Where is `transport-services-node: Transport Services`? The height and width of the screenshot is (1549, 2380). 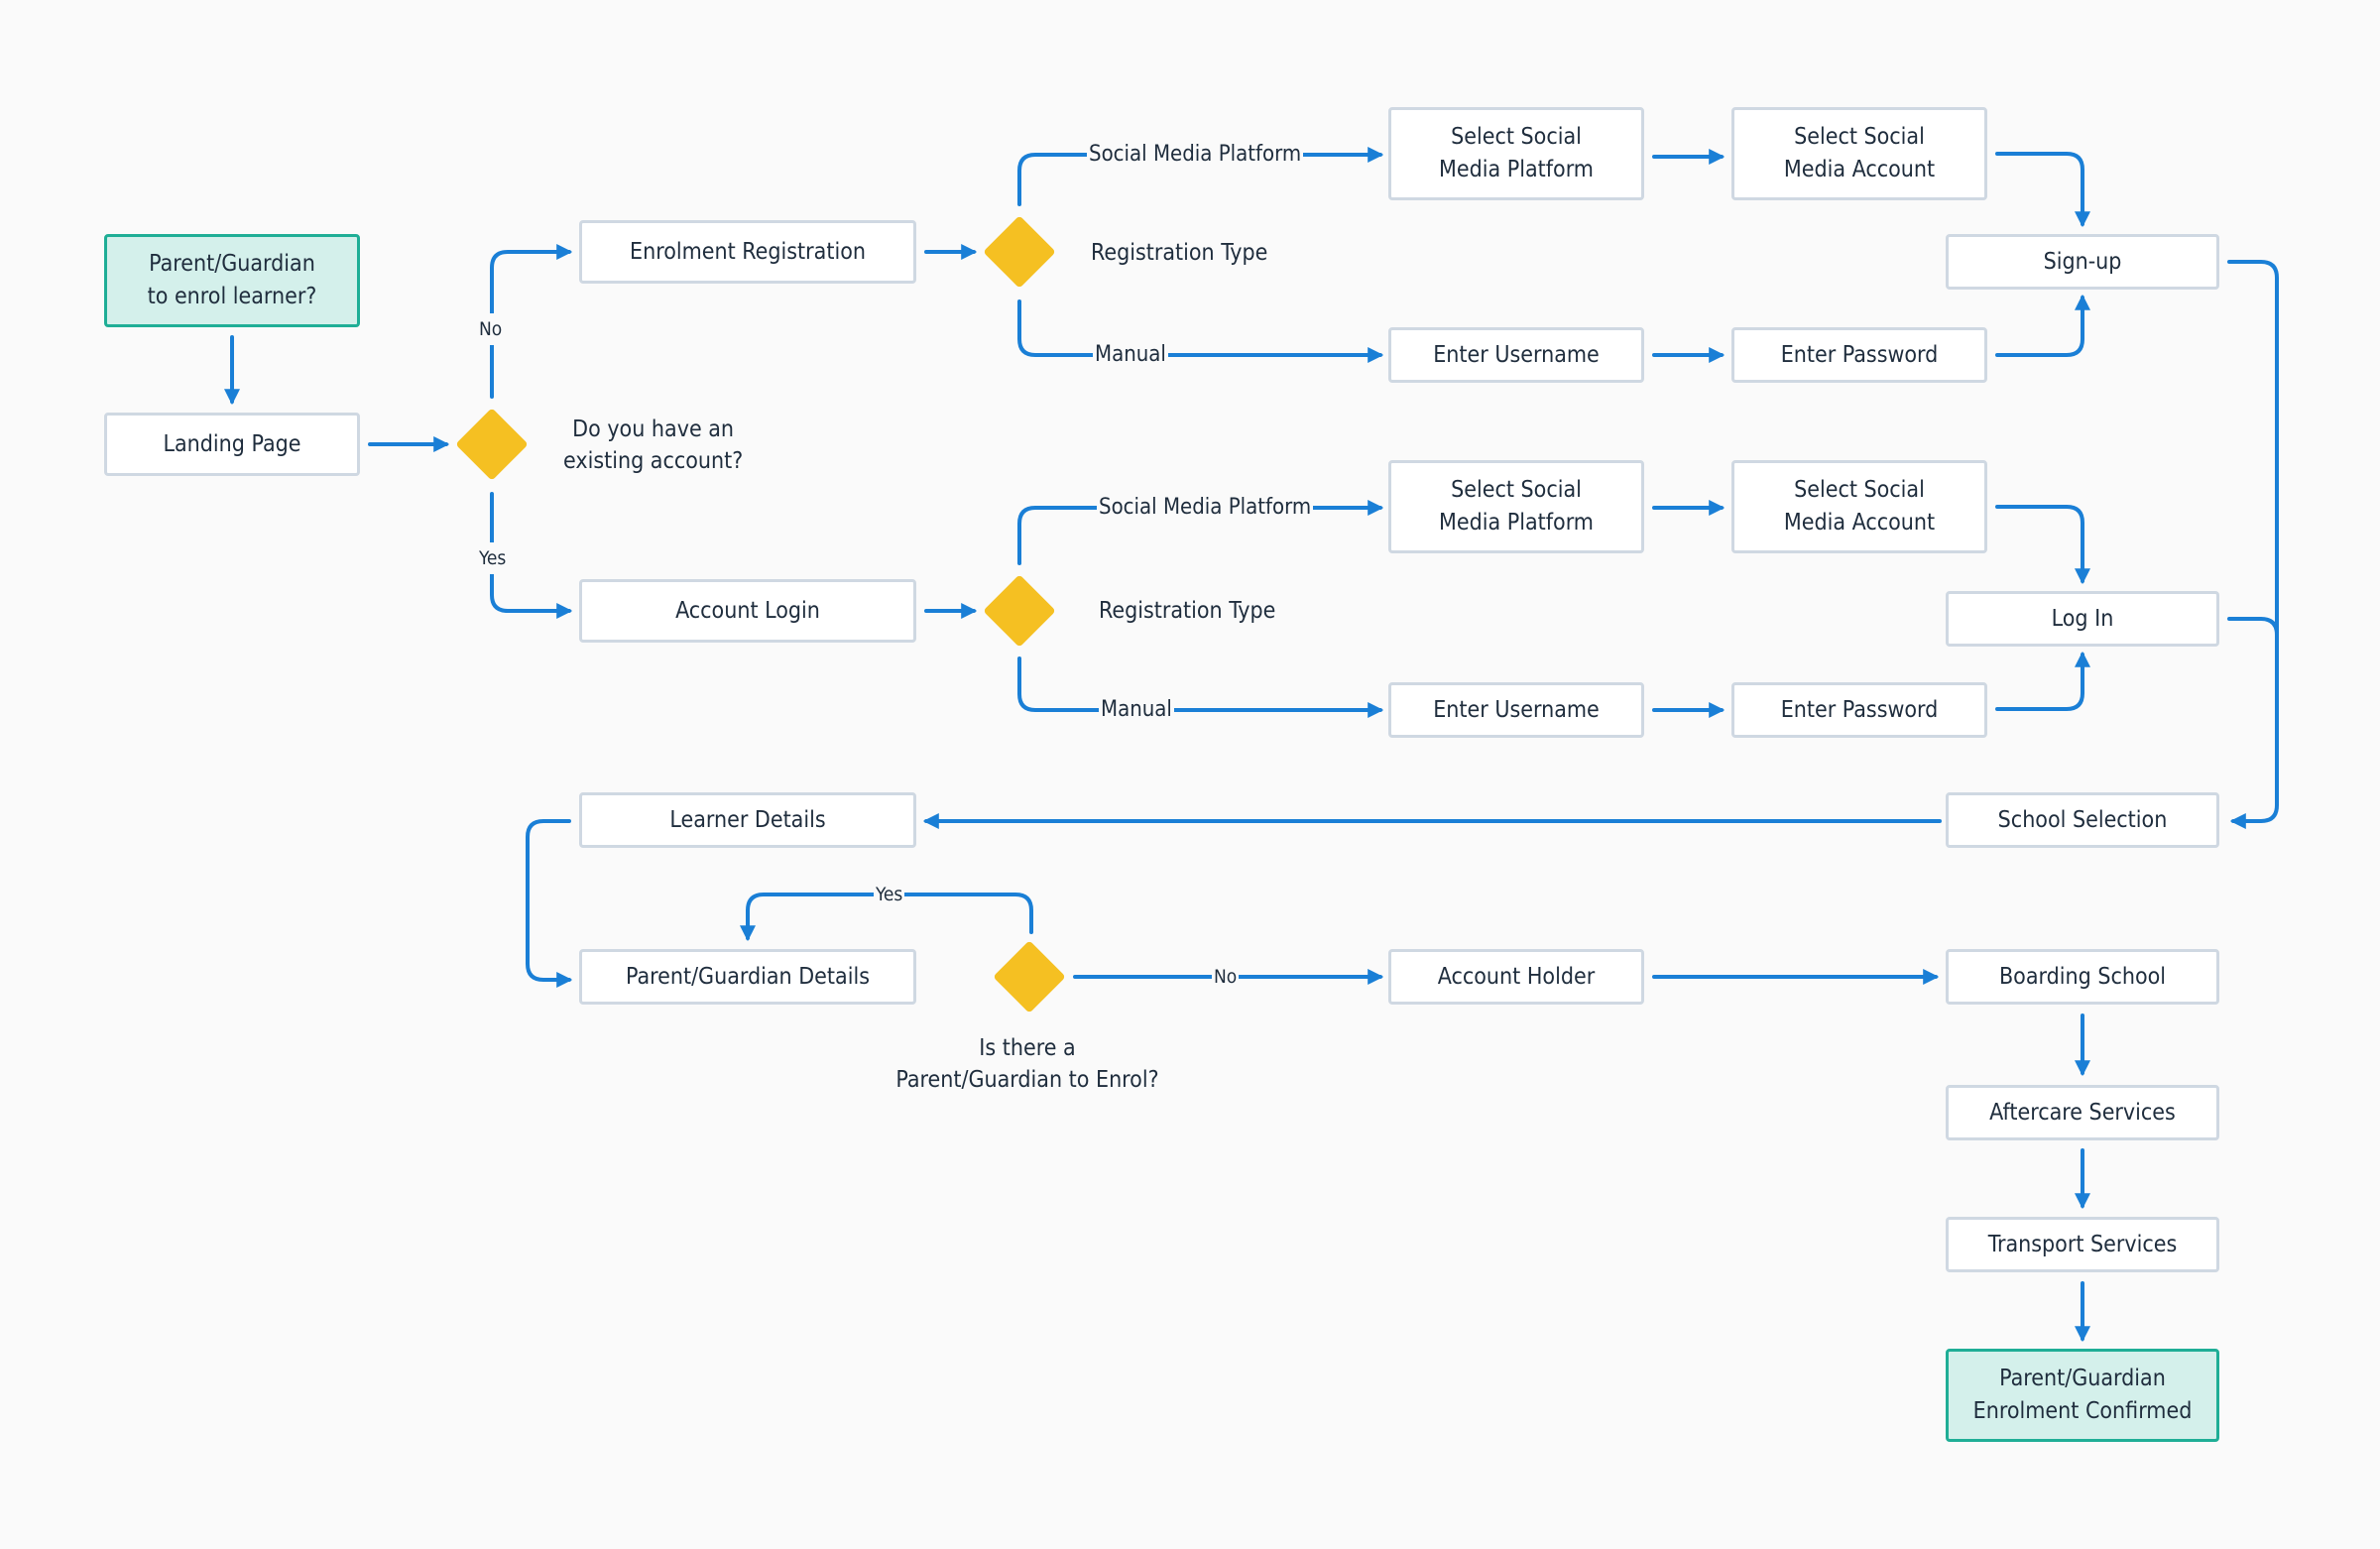
transport-services-node: Transport Services is located at coordinates (2082, 1244).